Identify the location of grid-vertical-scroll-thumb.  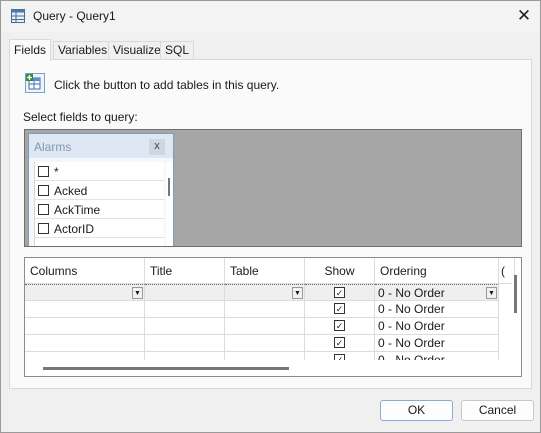
(515, 294).